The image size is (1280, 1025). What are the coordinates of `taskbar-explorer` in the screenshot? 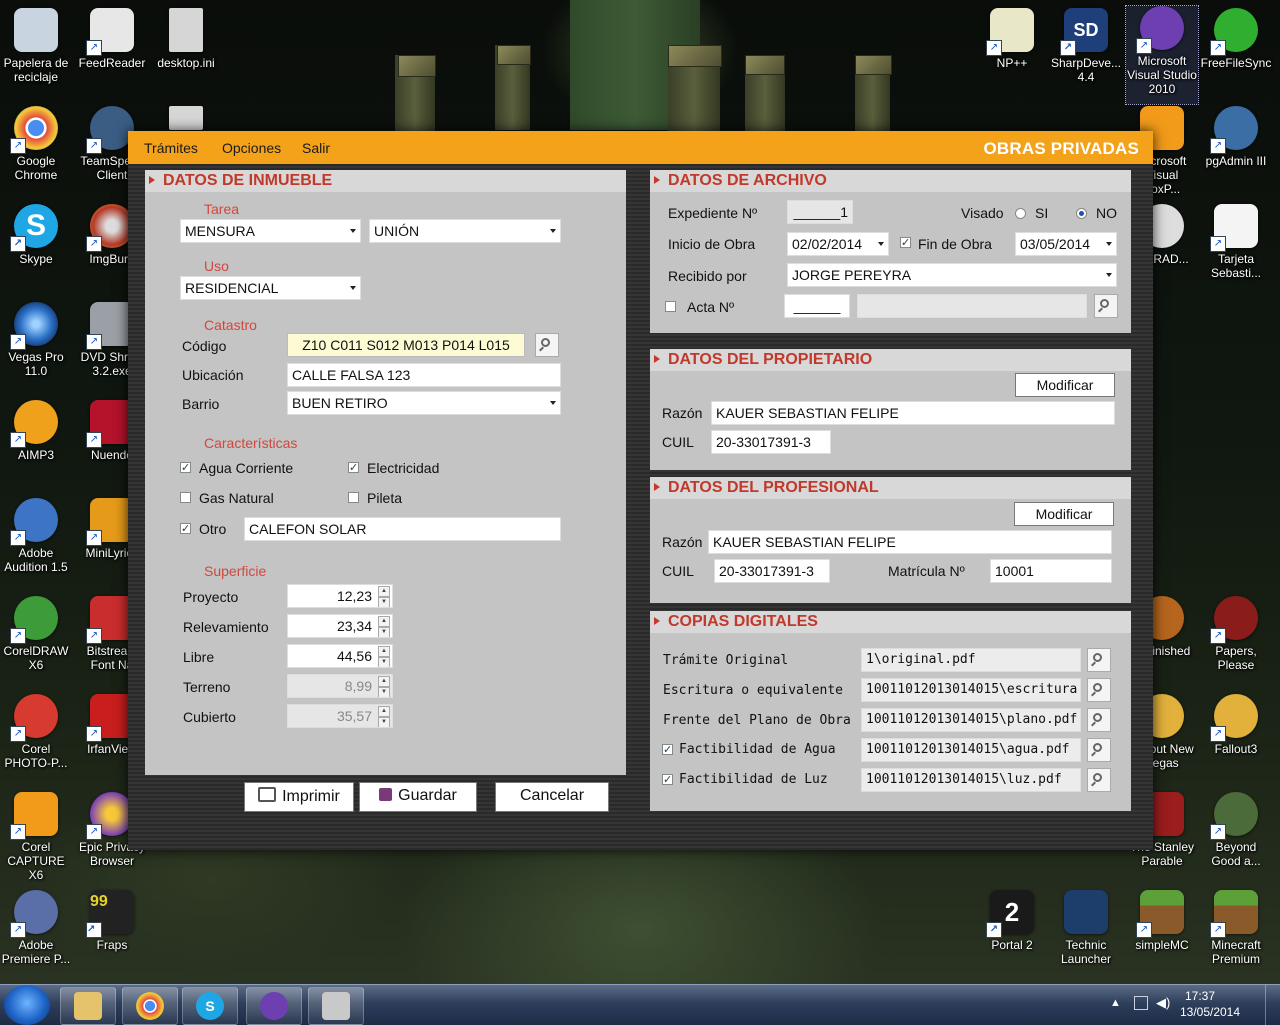 It's located at (88, 1006).